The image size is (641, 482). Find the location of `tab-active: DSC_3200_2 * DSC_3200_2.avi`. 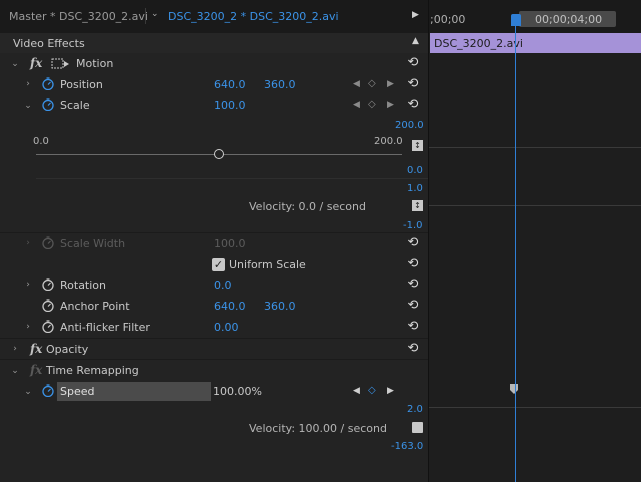

tab-active: DSC_3200_2 * DSC_3200_2.avi is located at coordinates (253, 16).